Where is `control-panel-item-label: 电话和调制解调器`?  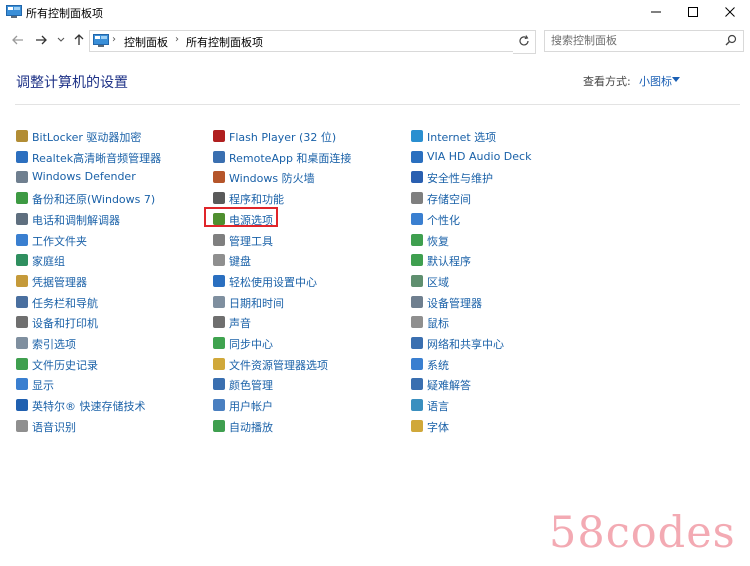 control-panel-item-label: 电话和调制解调器 is located at coordinates (76, 220).